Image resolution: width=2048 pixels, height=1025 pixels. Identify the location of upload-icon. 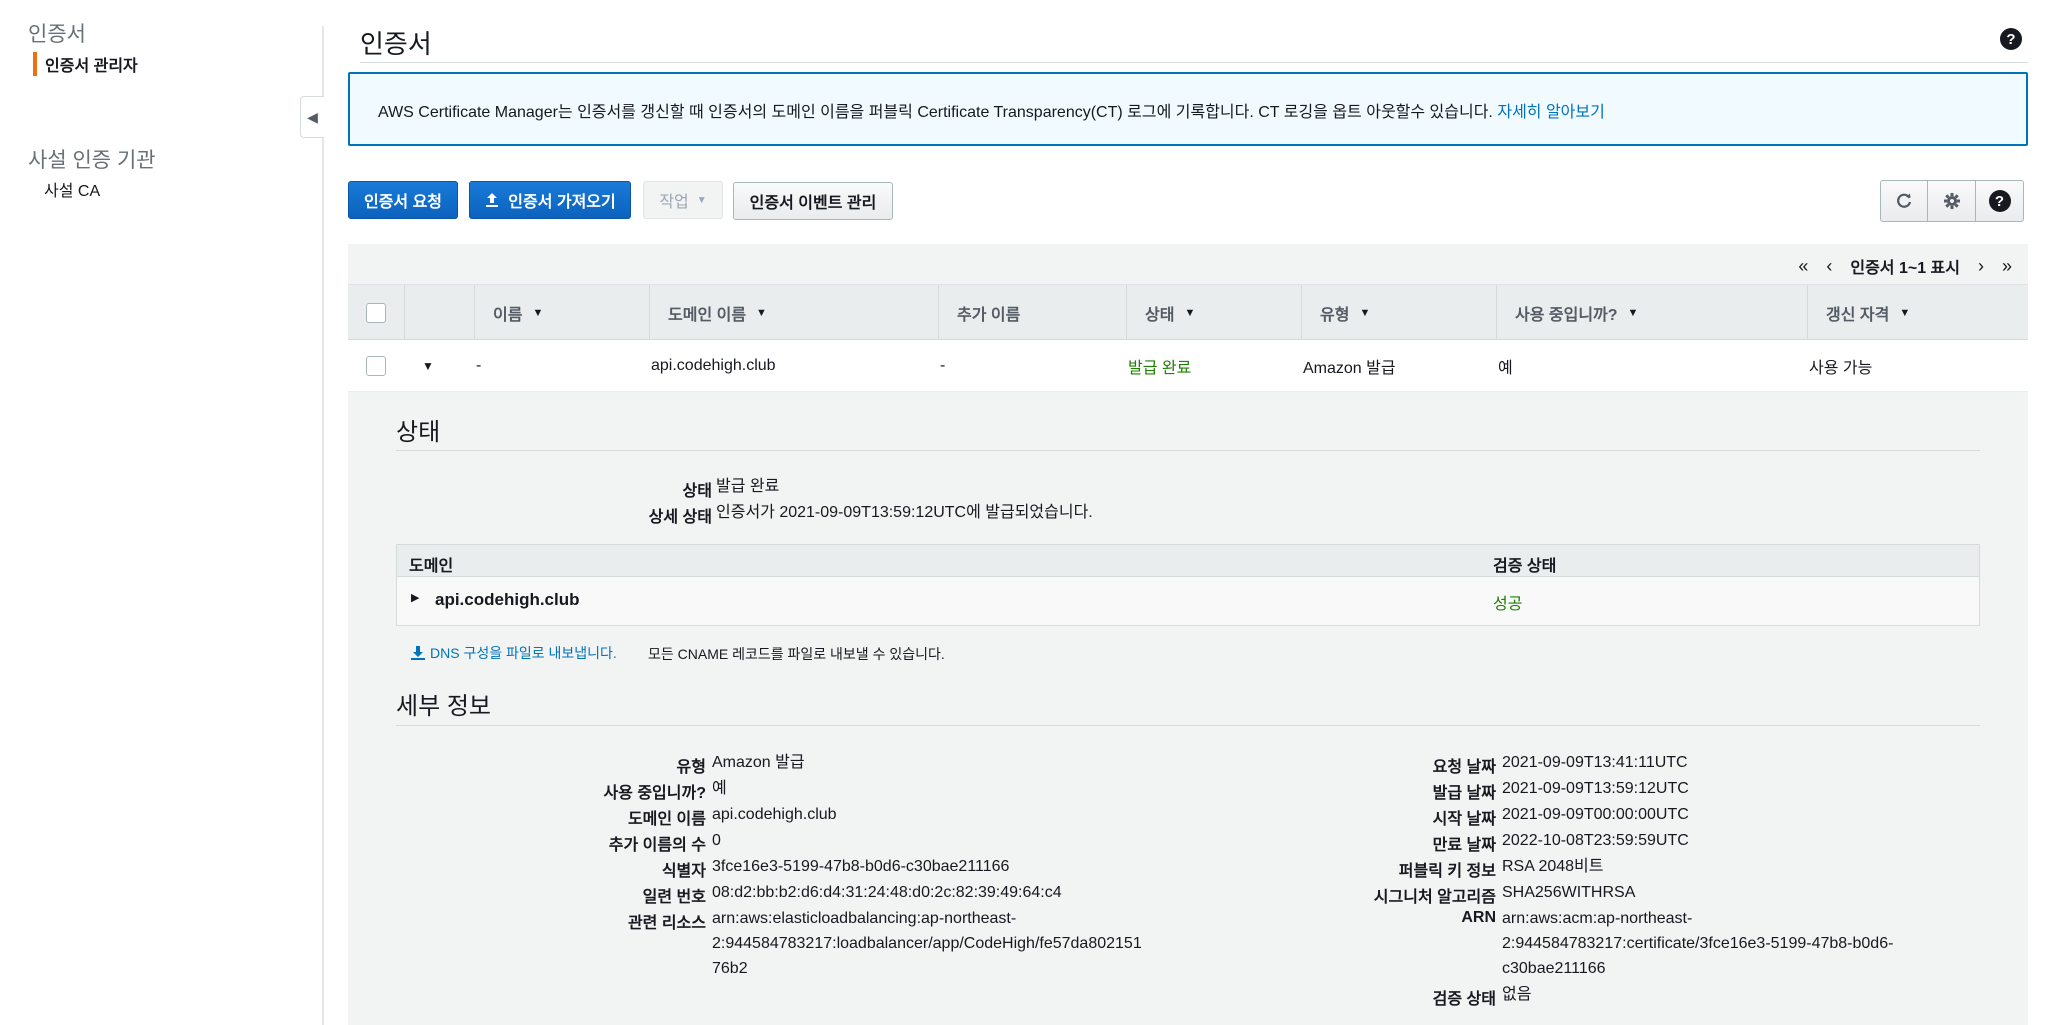
(492, 200).